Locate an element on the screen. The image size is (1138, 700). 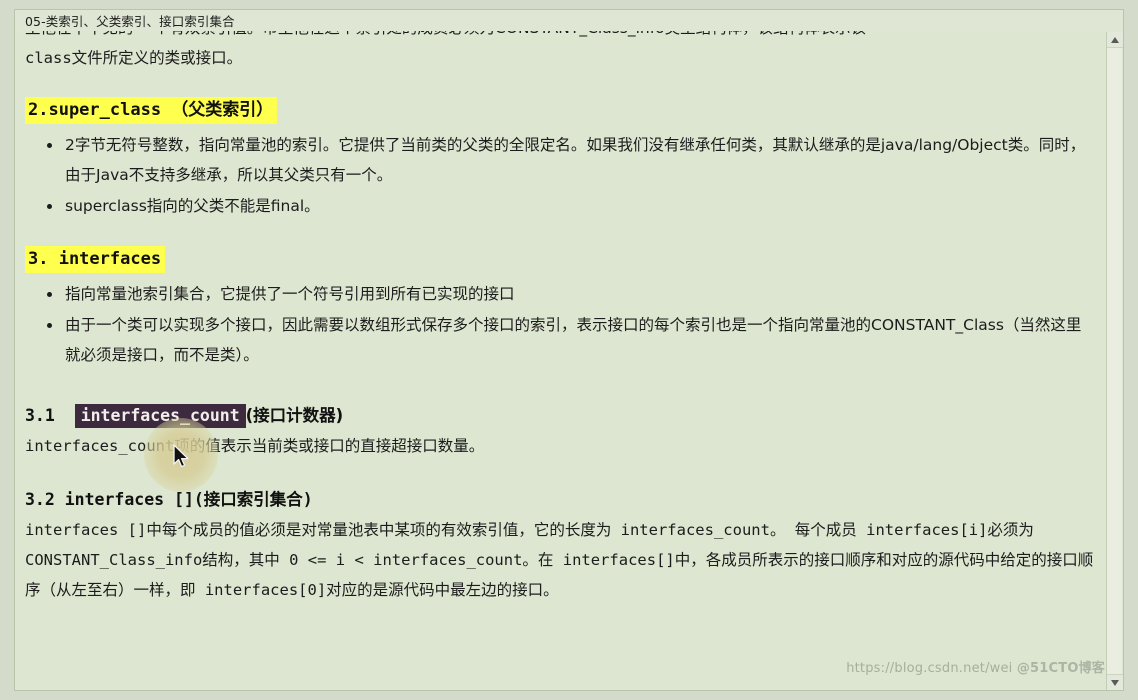
interfaces-bullet-0: 指向常量池索引集合，它提供了一个符号引用到所有已实现的接口 is located at coordinates (290, 294).